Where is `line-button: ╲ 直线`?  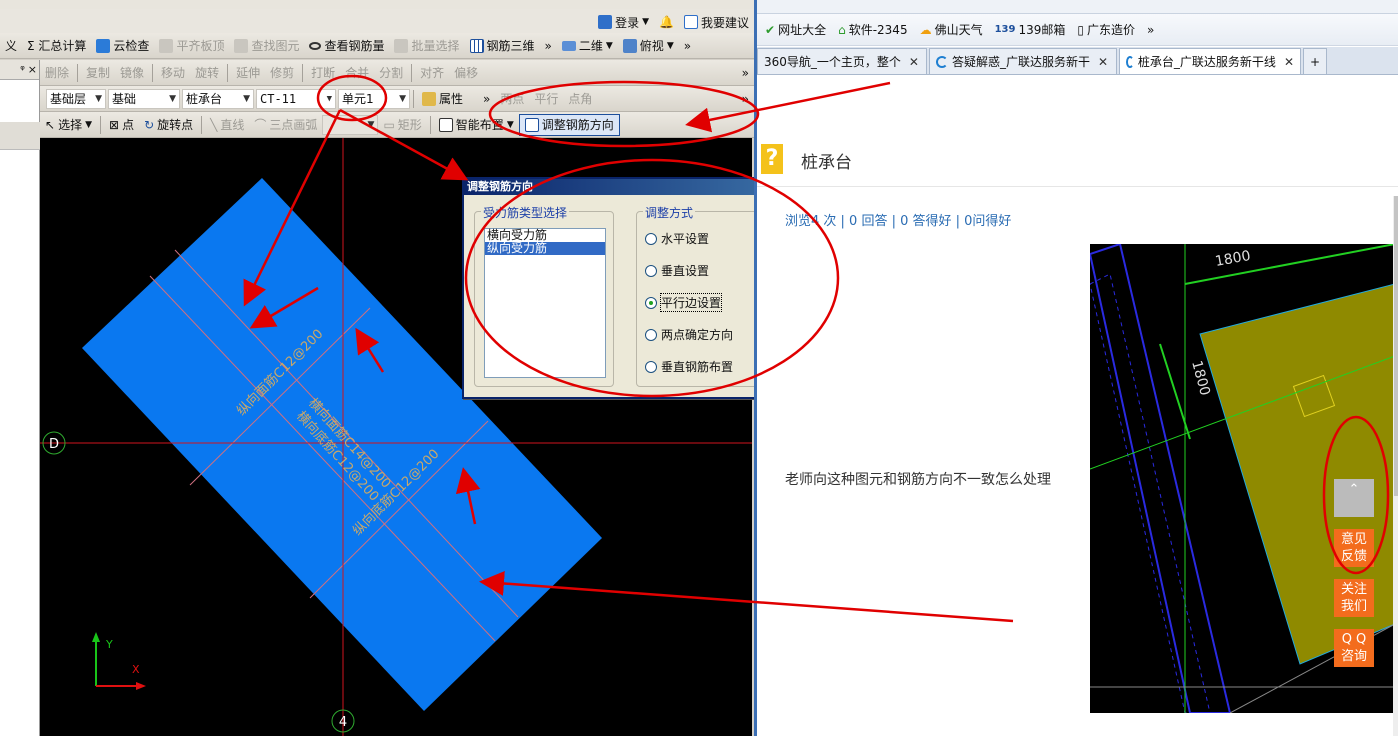
line-button: ╲ 直线 is located at coordinates (227, 125).